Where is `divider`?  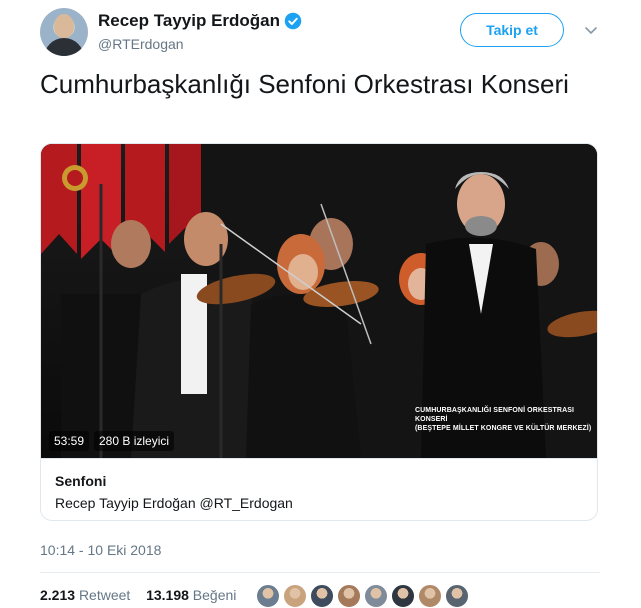
divider is located at coordinates (320, 572).